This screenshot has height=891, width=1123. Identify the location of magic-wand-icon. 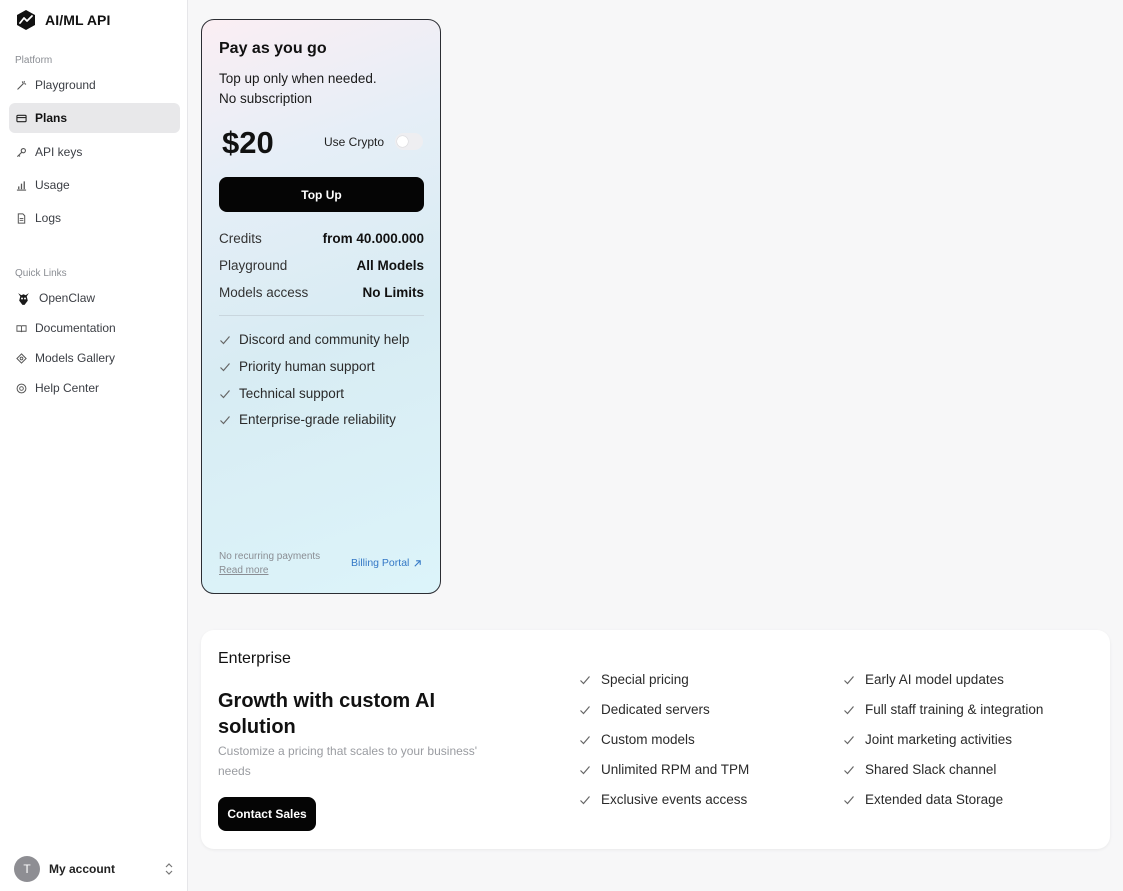
(21, 85).